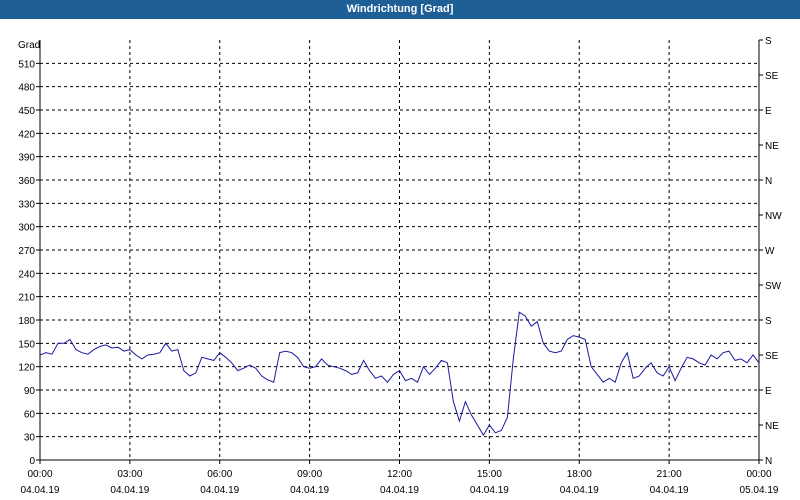  I want to click on y-tick-label: 60, so click(30, 414).